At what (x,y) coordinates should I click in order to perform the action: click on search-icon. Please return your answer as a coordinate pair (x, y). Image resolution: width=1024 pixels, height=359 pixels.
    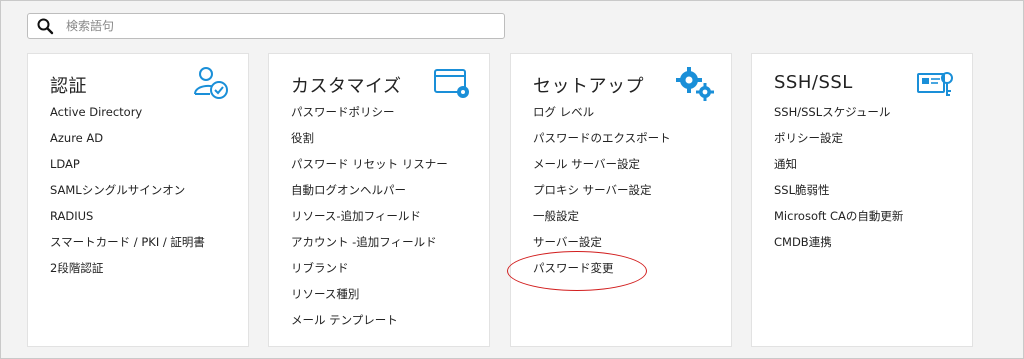
    Looking at the image, I should click on (45, 26).